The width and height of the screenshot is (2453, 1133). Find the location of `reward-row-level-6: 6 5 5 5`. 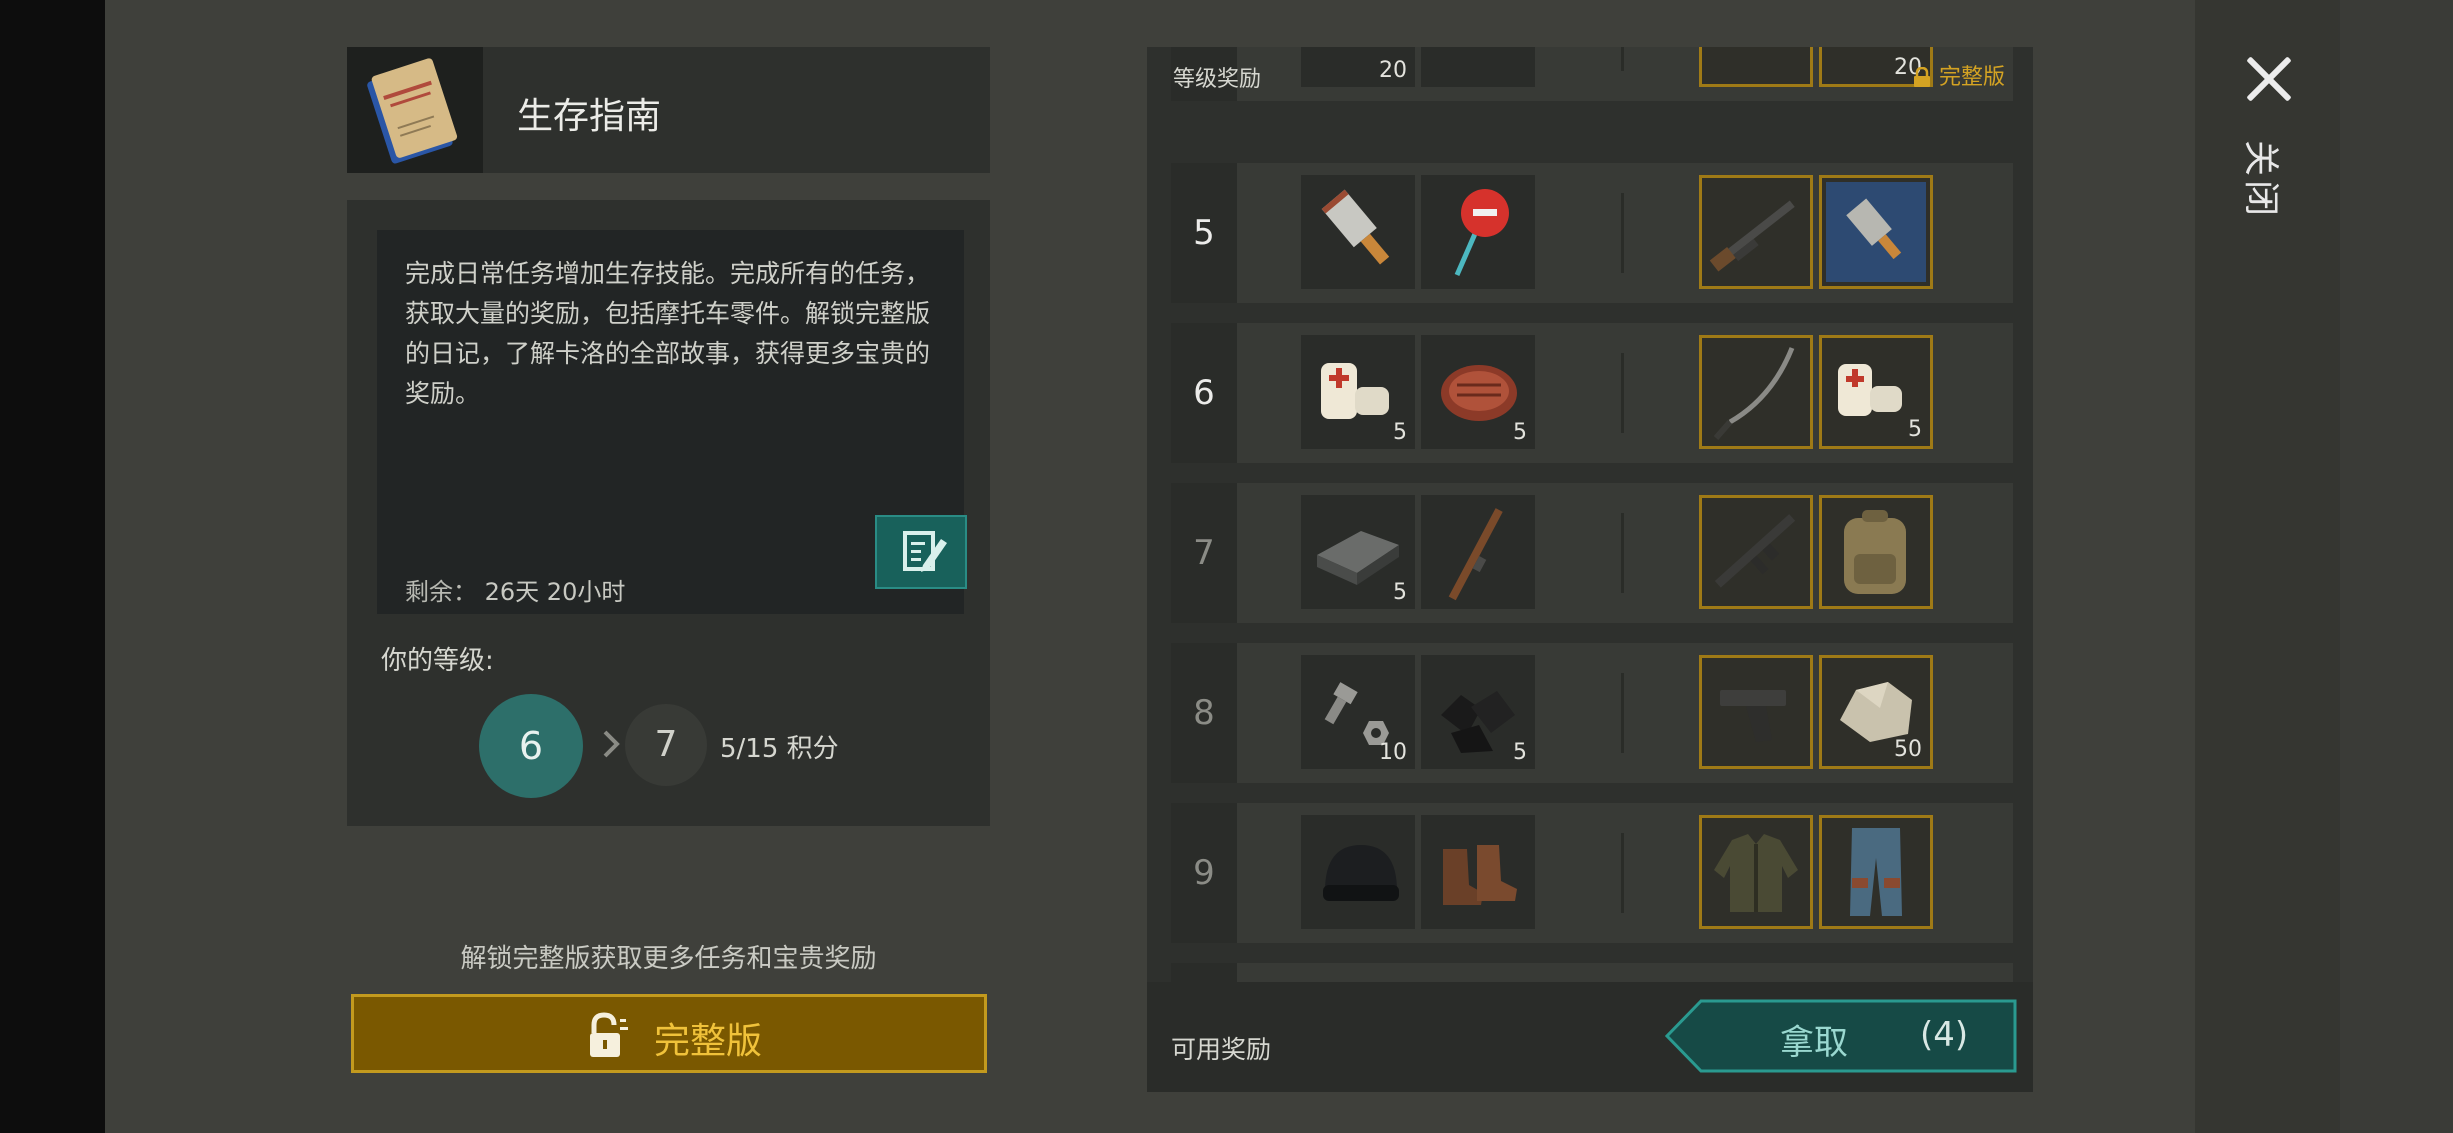

reward-row-level-6: 6 5 5 5 is located at coordinates (1592, 393).